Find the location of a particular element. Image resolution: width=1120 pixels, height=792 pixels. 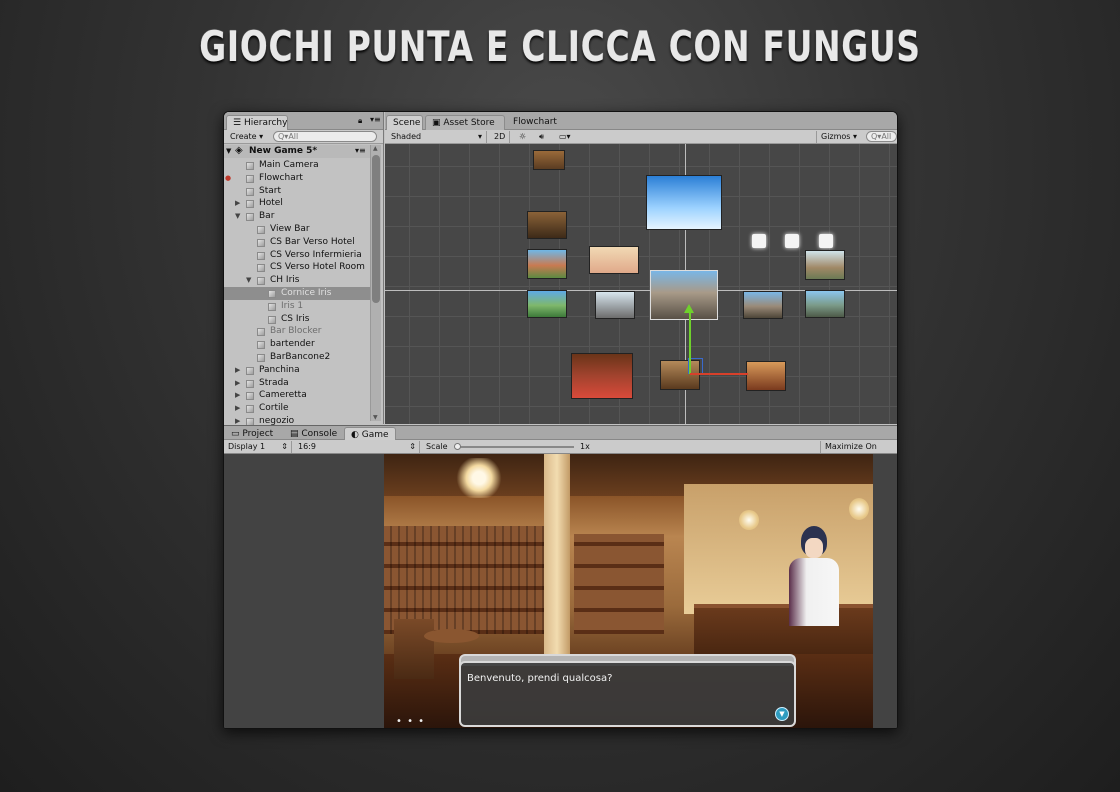

hierarchy-item: ▶ Cortile is located at coordinates (297, 408).